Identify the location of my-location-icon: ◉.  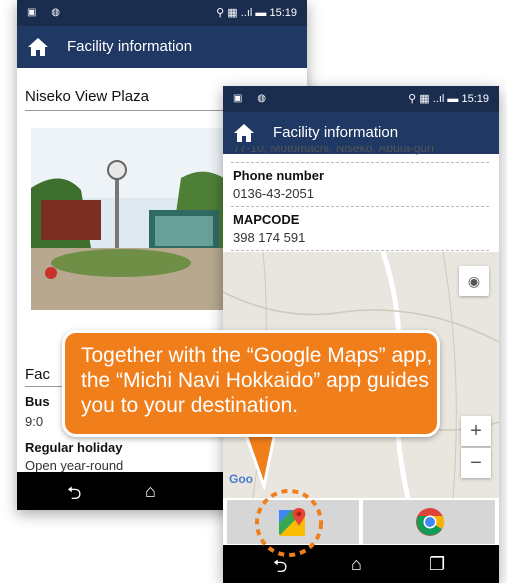
(474, 281).